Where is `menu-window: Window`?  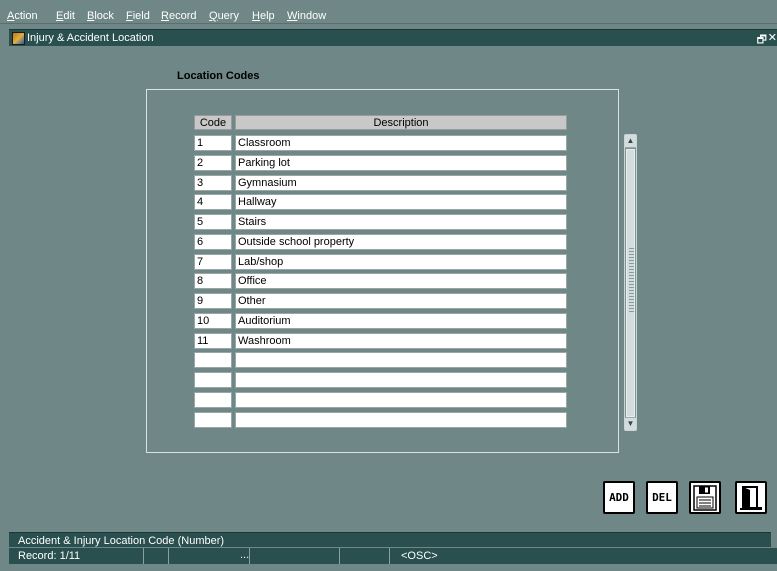 menu-window: Window is located at coordinates (306, 16).